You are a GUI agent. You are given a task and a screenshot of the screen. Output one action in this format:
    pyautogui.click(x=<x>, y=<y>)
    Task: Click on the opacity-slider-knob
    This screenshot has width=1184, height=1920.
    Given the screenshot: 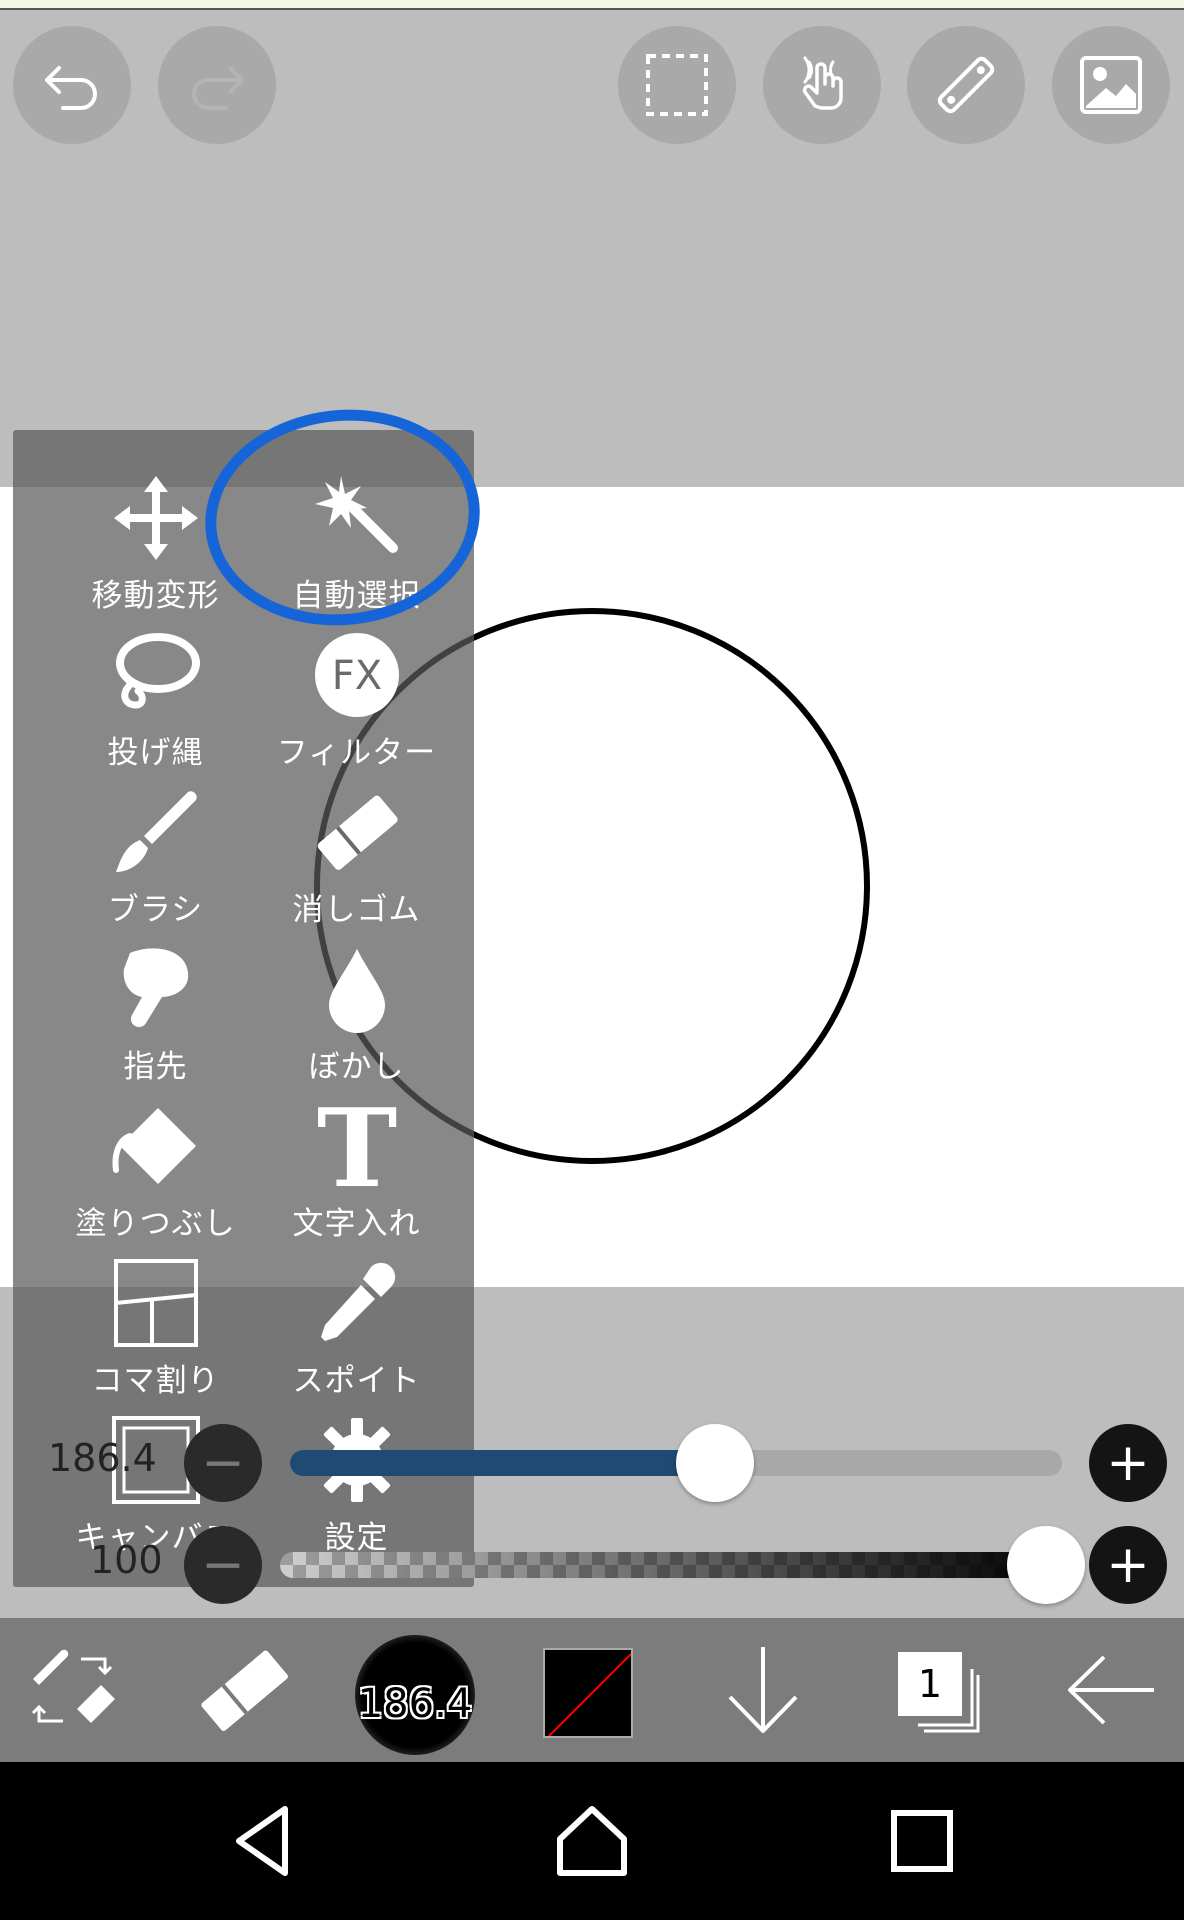 What is the action you would take?
    pyautogui.click(x=1046, y=1565)
    